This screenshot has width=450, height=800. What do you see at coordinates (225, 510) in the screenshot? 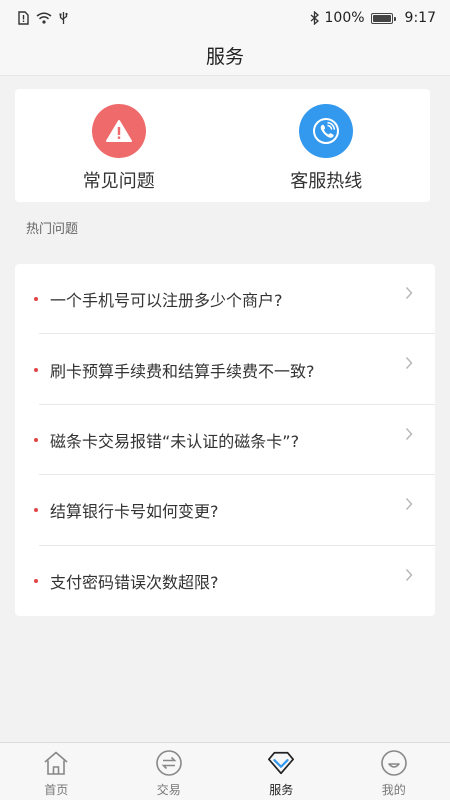
I see `list-item: 结算银行卡号如何变更?` at bounding box center [225, 510].